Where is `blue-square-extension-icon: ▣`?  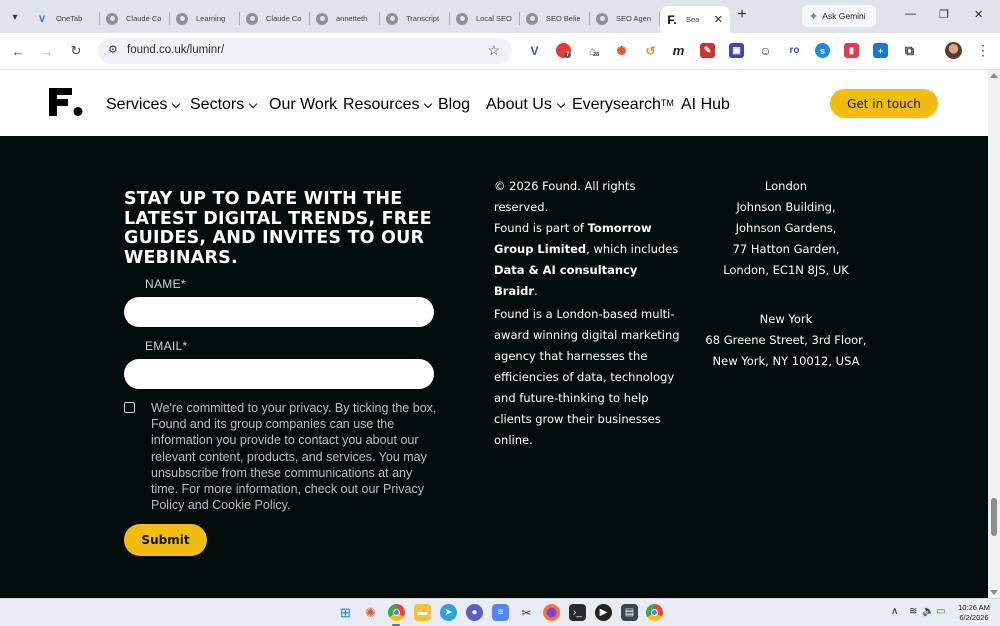
blue-square-extension-icon: ▣ is located at coordinates (736, 50).